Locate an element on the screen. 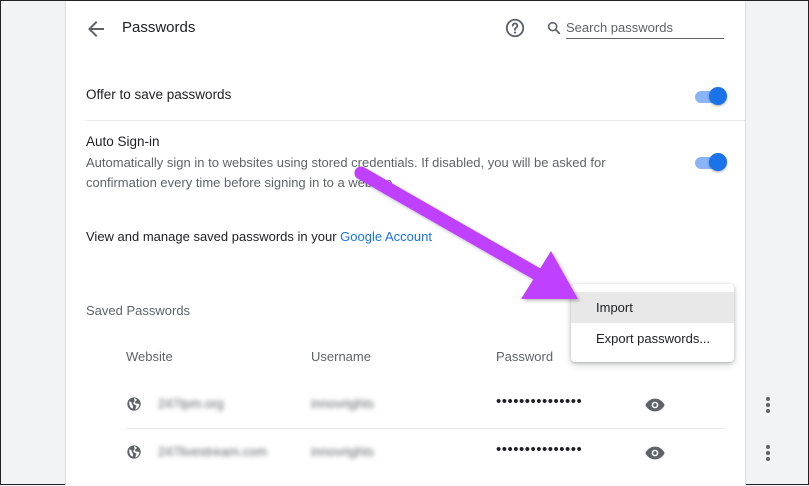 This screenshot has width=809, height=486. divider is located at coordinates (415, 120).